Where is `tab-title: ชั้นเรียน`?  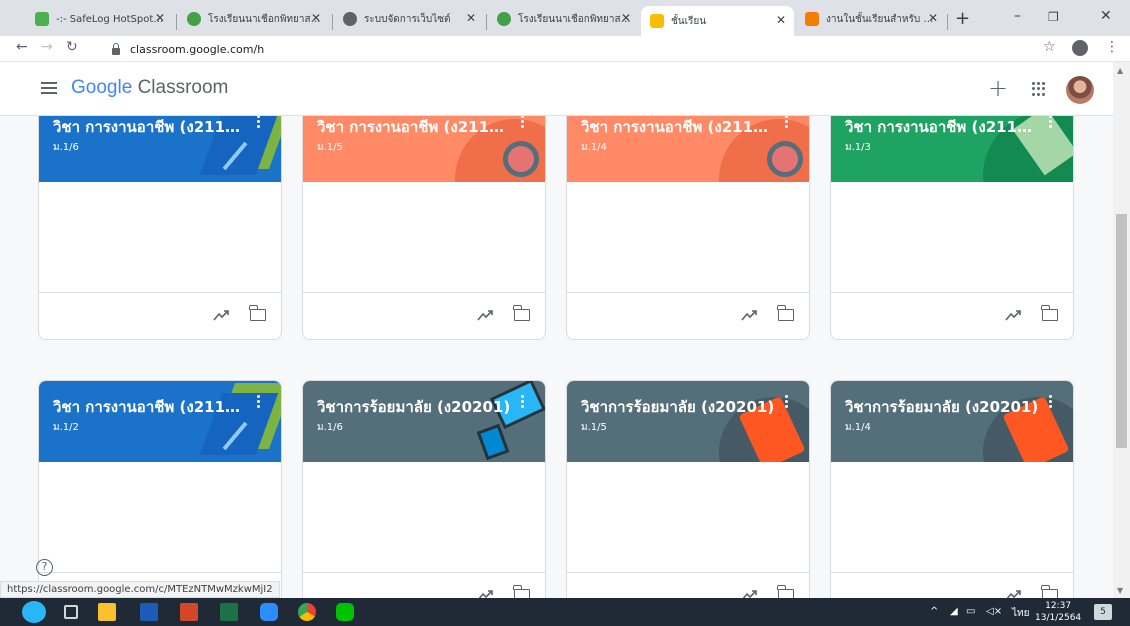 tab-title: ชั้นเรียน is located at coordinates (689, 21).